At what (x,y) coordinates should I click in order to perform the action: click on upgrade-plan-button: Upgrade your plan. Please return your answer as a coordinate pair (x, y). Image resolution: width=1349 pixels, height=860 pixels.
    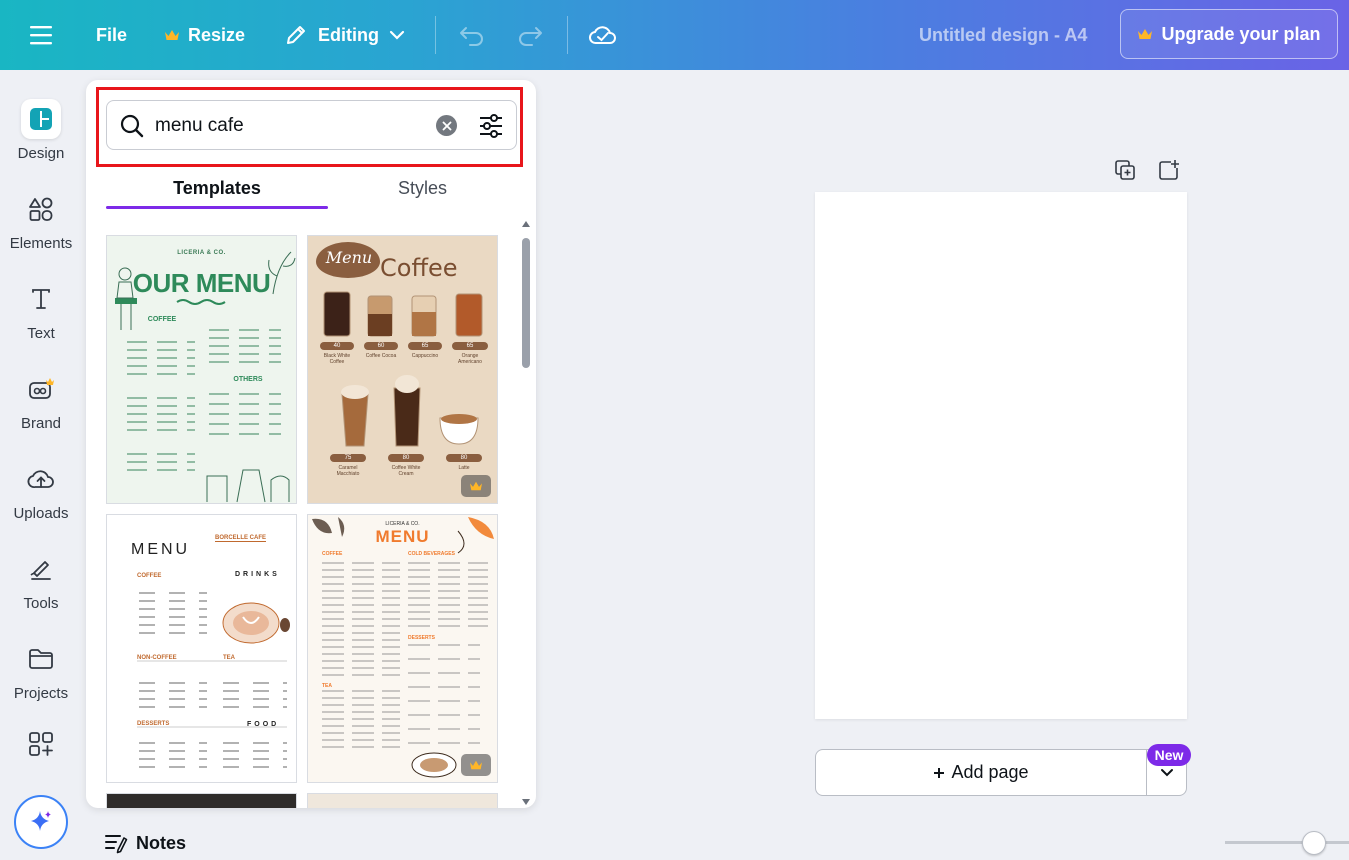
    Looking at the image, I should click on (1229, 34).